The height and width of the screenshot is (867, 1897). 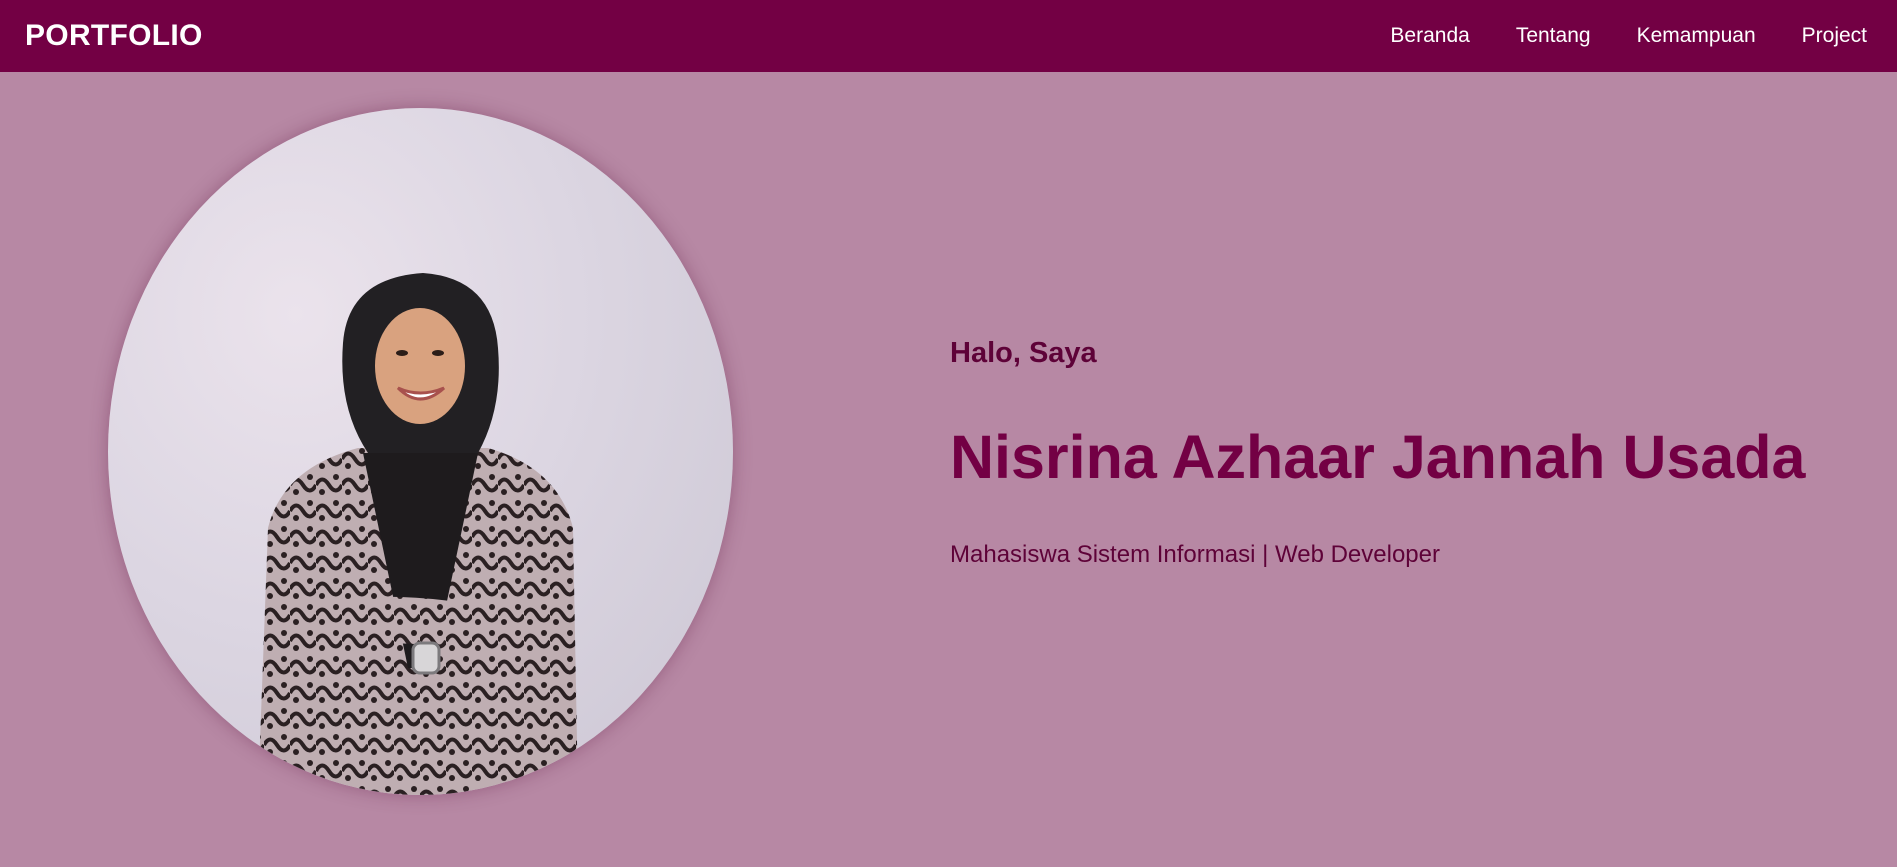 I want to click on nav-link-project: Project, so click(x=1834, y=36).